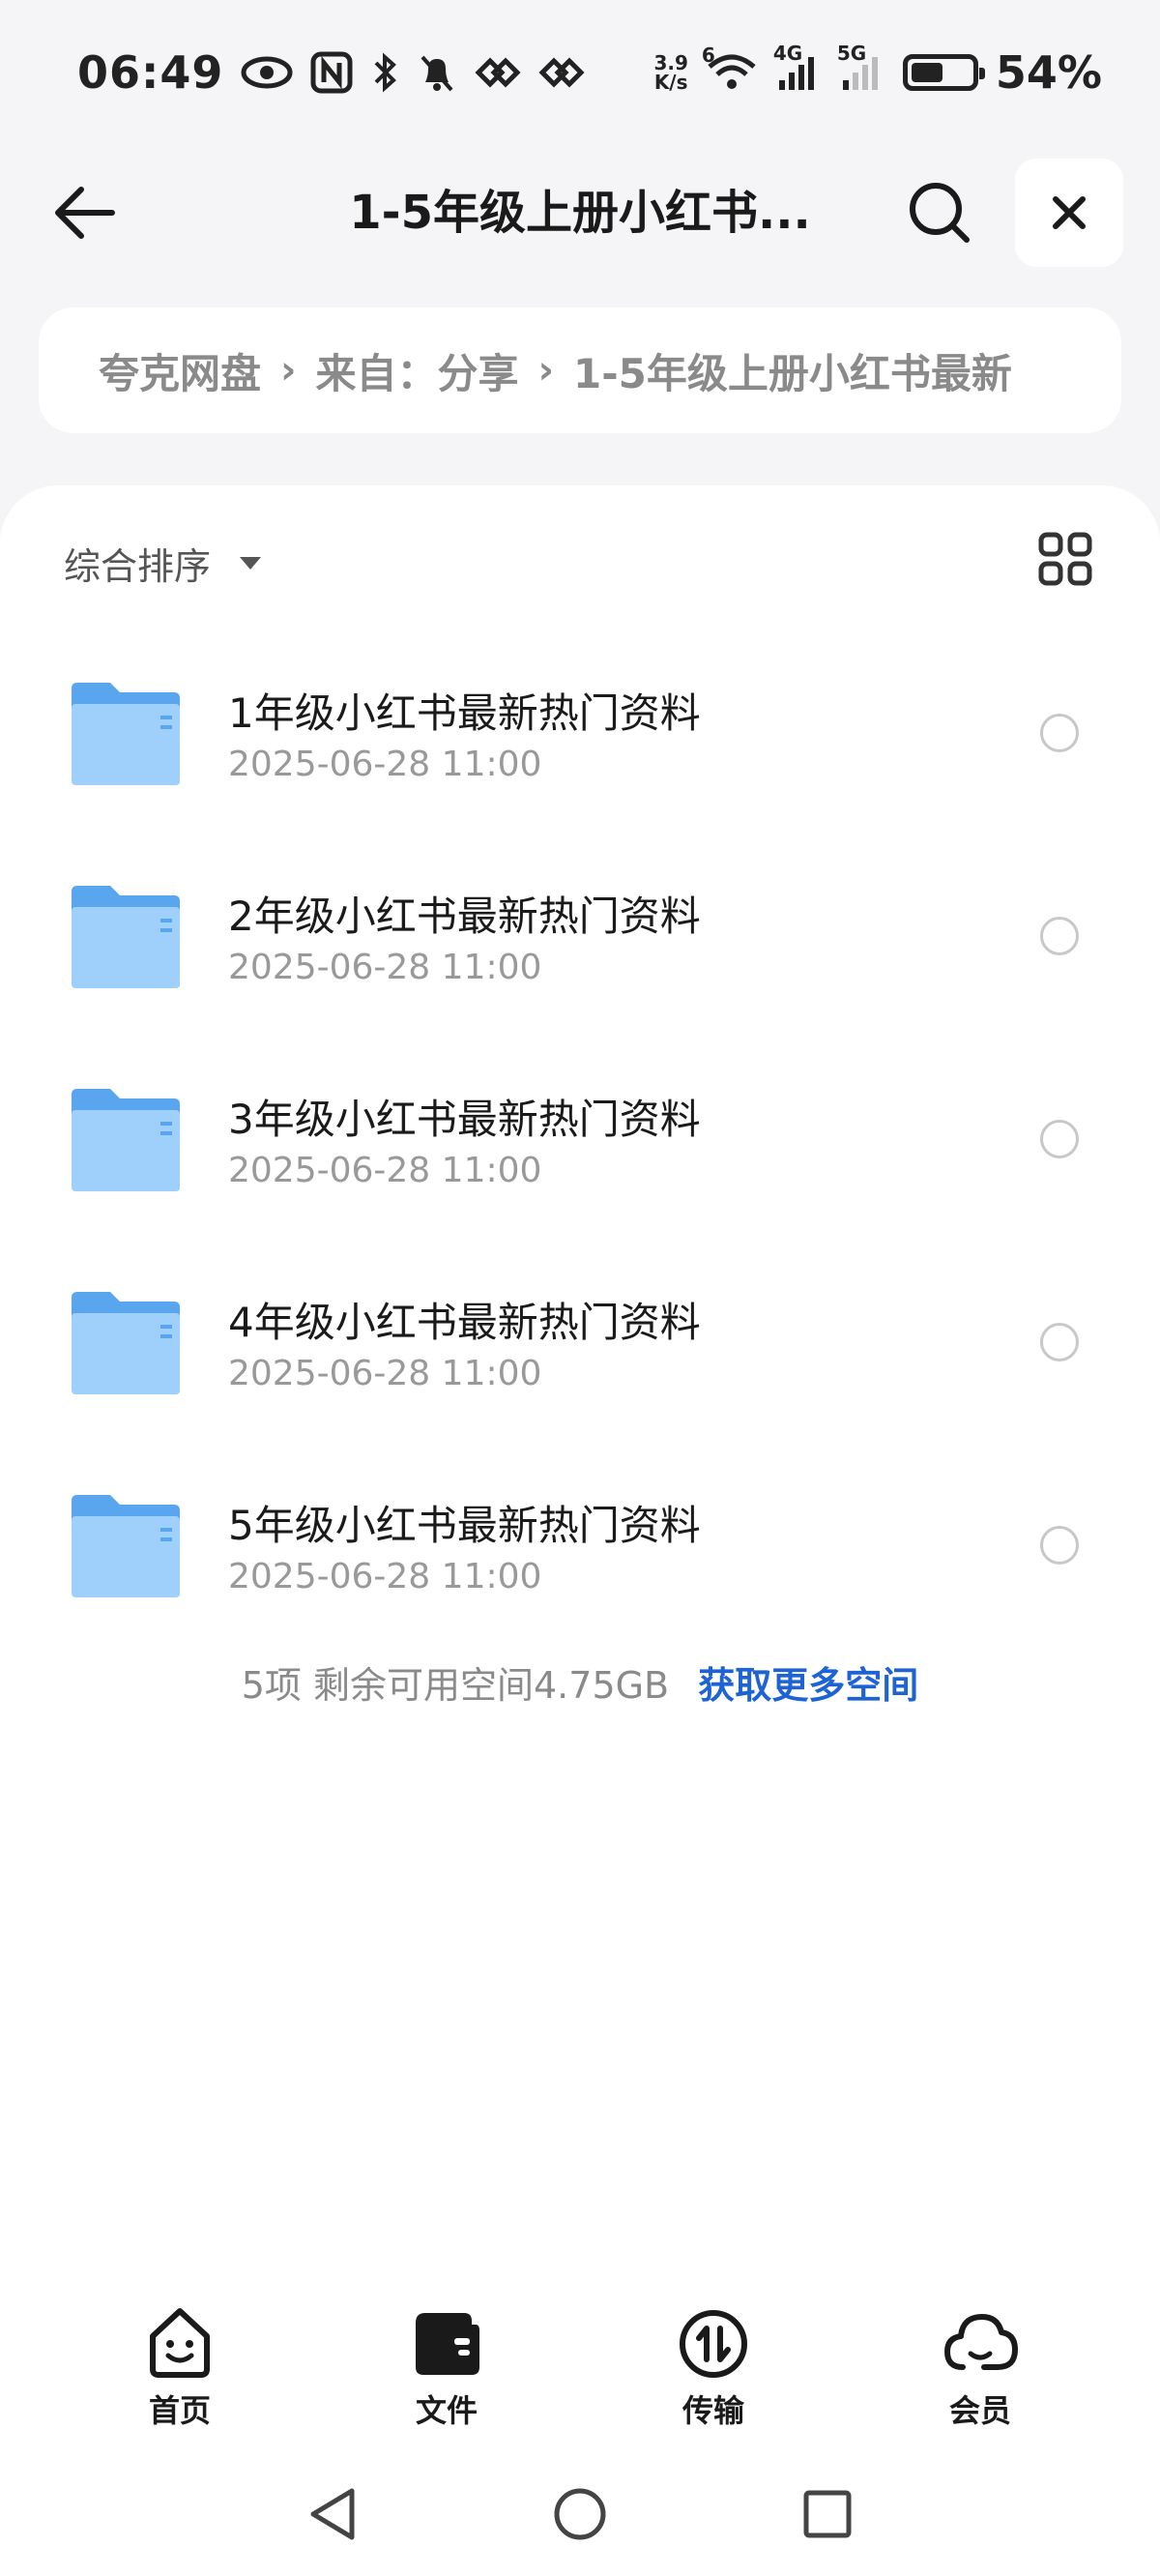 The image size is (1160, 2576). What do you see at coordinates (580, 1553) in the screenshot?
I see `list-item: 5年级小红书最新热门资料 2025-06-28 11:00` at bounding box center [580, 1553].